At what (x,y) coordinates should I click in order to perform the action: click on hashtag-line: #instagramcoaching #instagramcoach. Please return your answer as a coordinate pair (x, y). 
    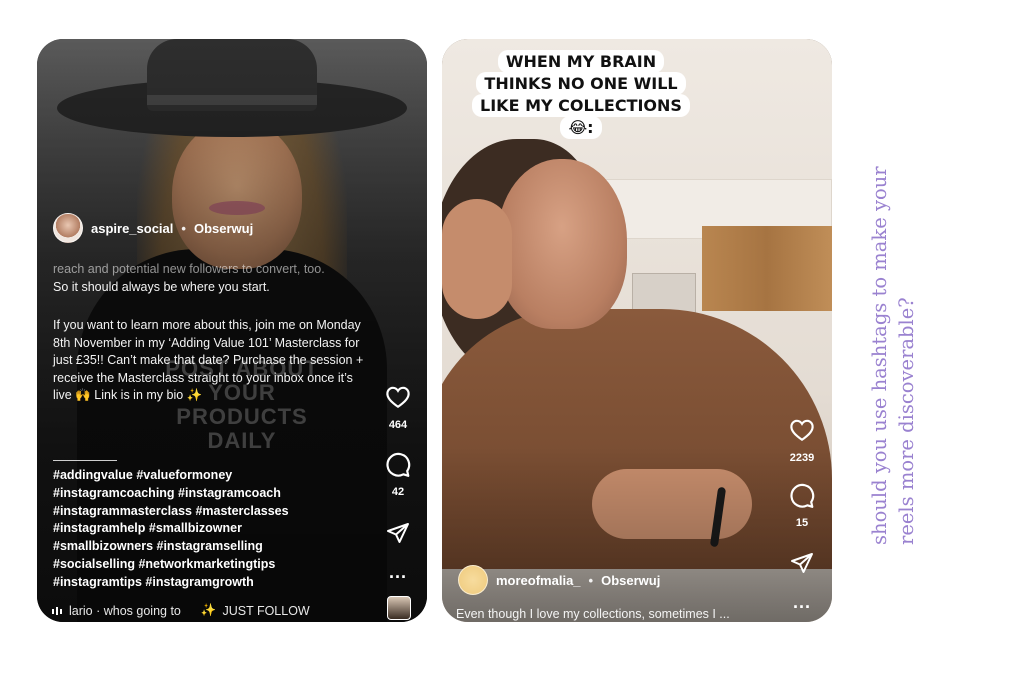
    Looking at the image, I should click on (203, 494).